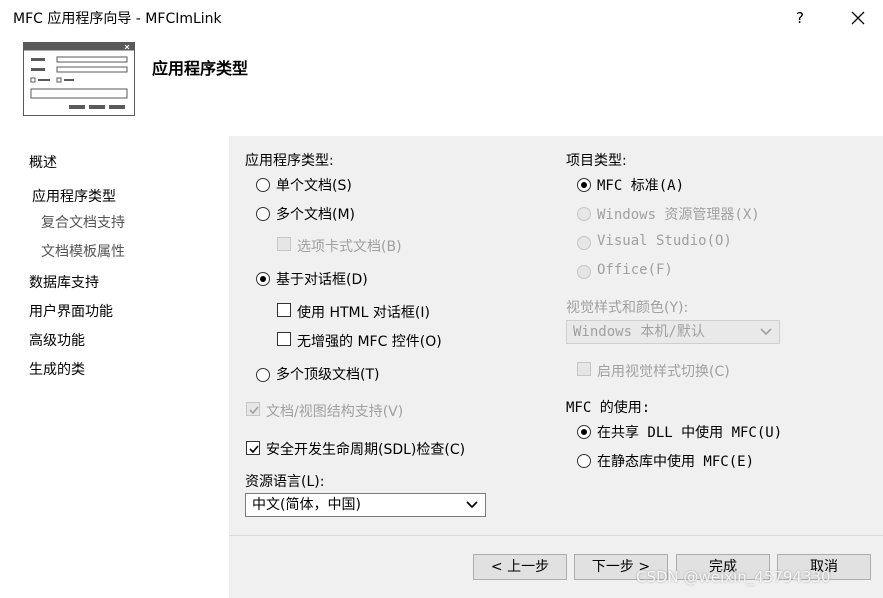 Image resolution: width=883 pixels, height=598 pixels. I want to click on static-lib-label: 在静态库中使用 MFC(E), so click(675, 461).